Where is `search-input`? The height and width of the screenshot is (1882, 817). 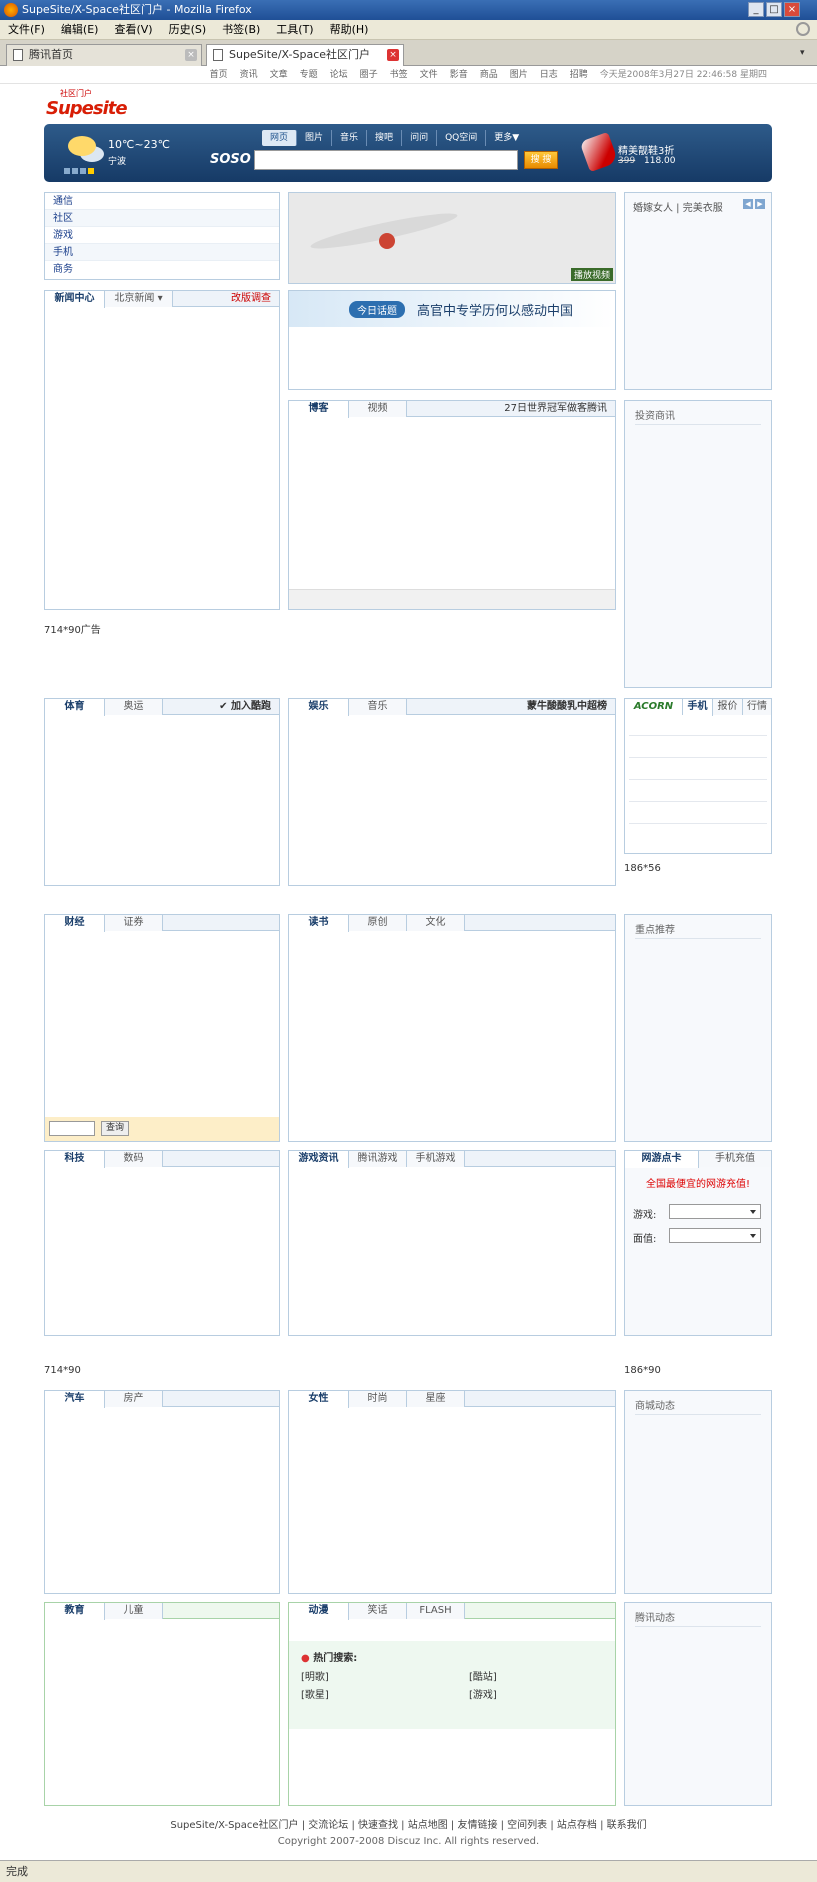
search-input is located at coordinates (386, 160).